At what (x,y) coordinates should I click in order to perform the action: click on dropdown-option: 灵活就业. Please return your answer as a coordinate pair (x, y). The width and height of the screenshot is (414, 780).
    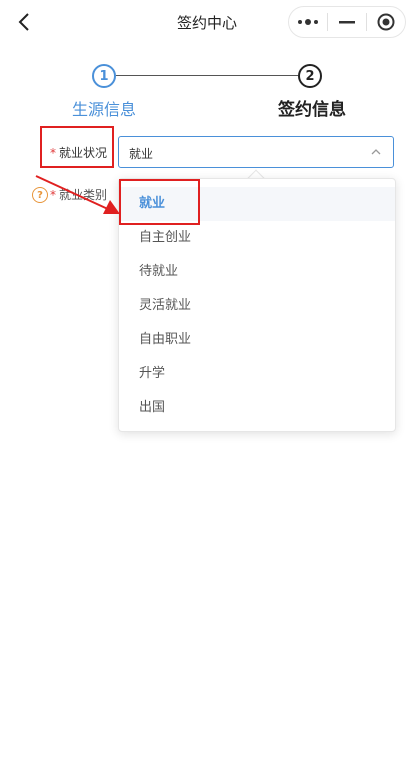
    Looking at the image, I should click on (257, 306).